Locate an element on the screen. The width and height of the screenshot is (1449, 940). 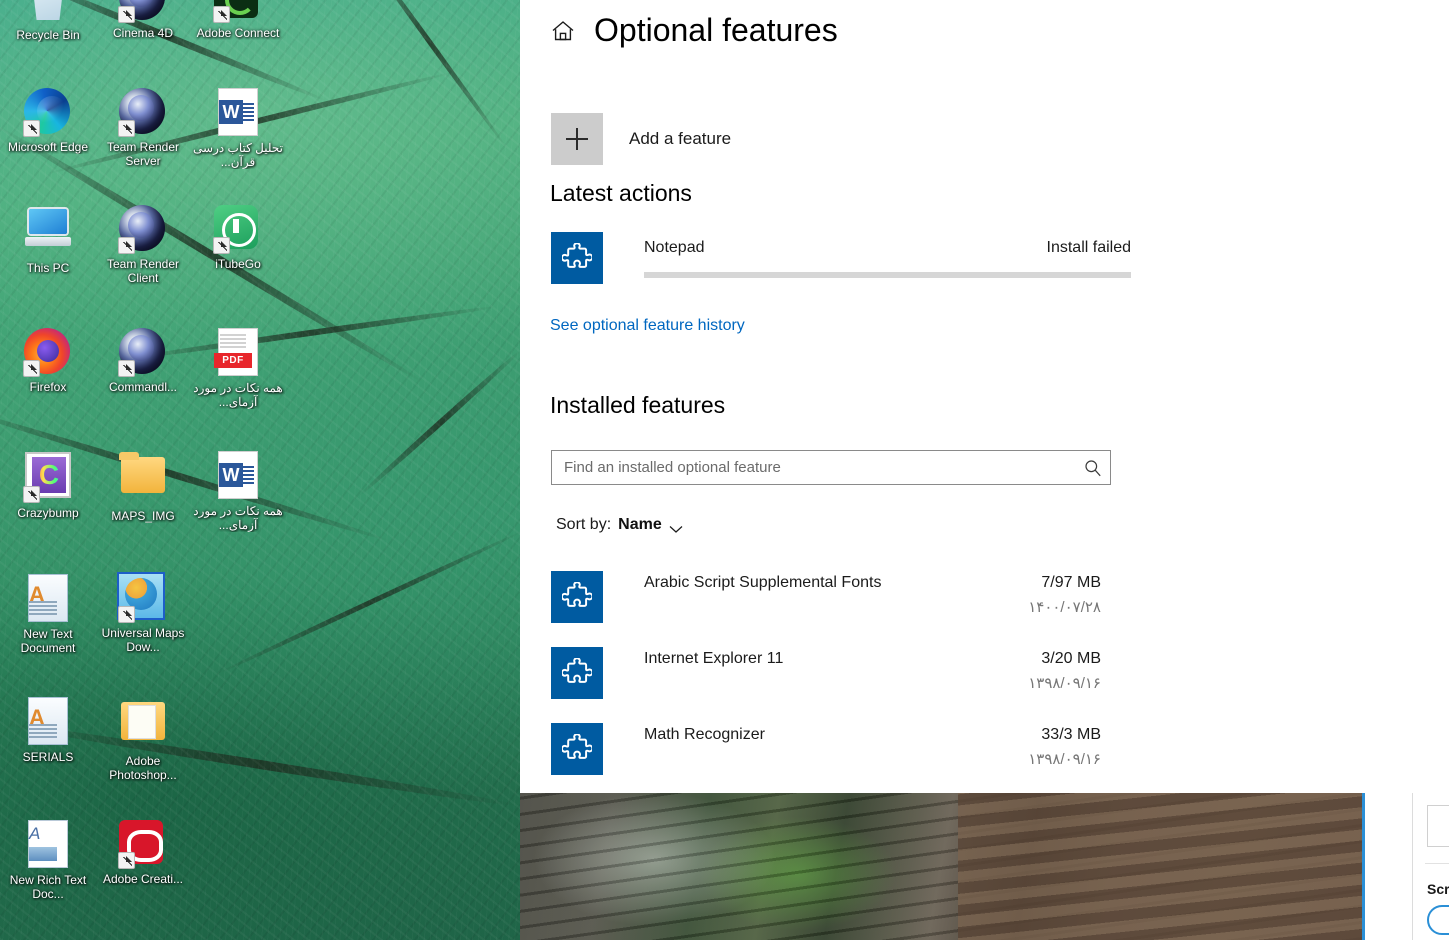
list-item: Math Recognizer 33/3 MB ۱۳۹۸/۰۹/۱۶ is located at coordinates (831, 755).